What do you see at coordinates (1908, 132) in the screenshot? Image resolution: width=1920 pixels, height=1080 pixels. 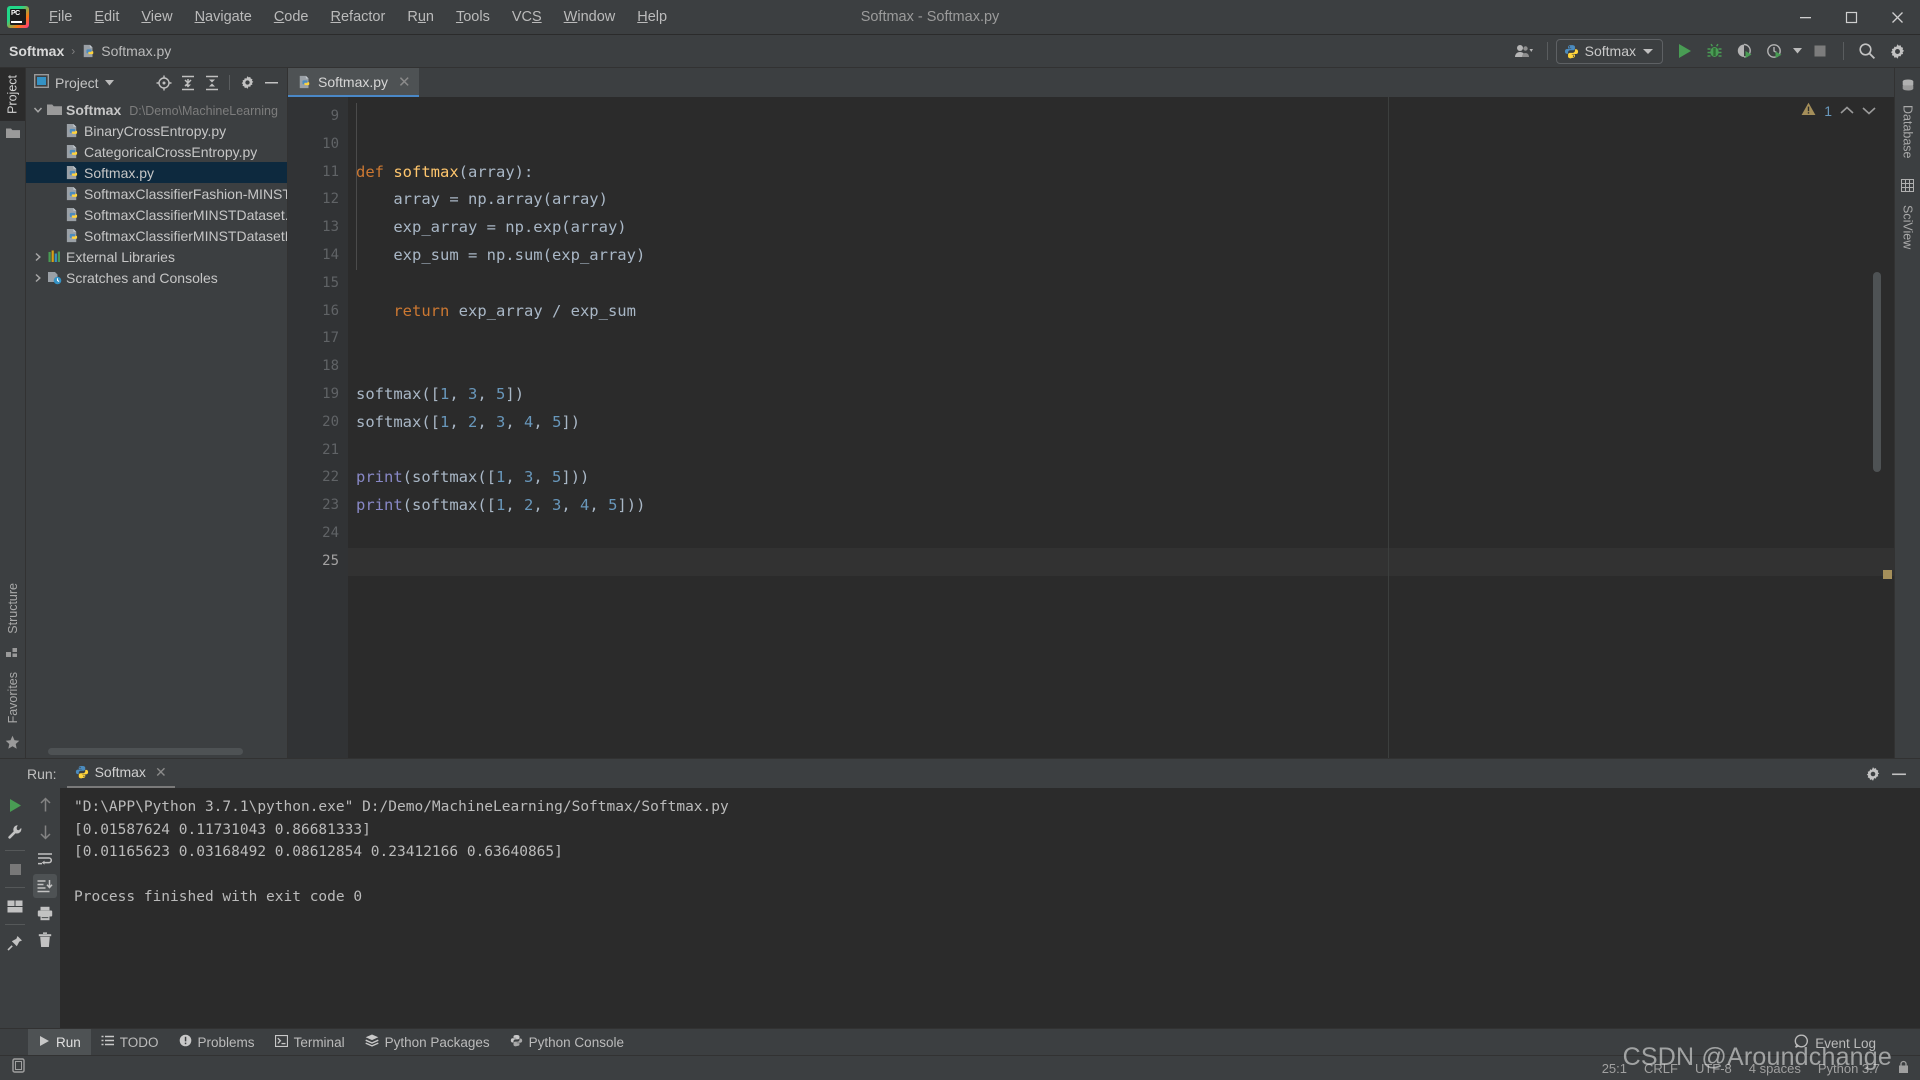 I see `sidebar-item-database: Database` at bounding box center [1908, 132].